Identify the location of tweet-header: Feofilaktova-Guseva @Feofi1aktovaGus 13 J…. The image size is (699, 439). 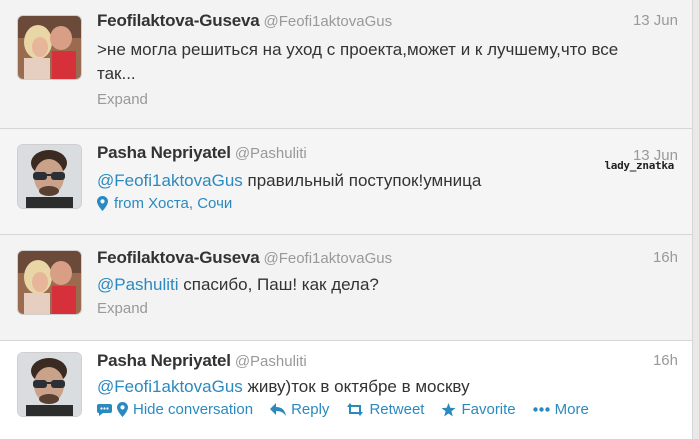
(387, 23).